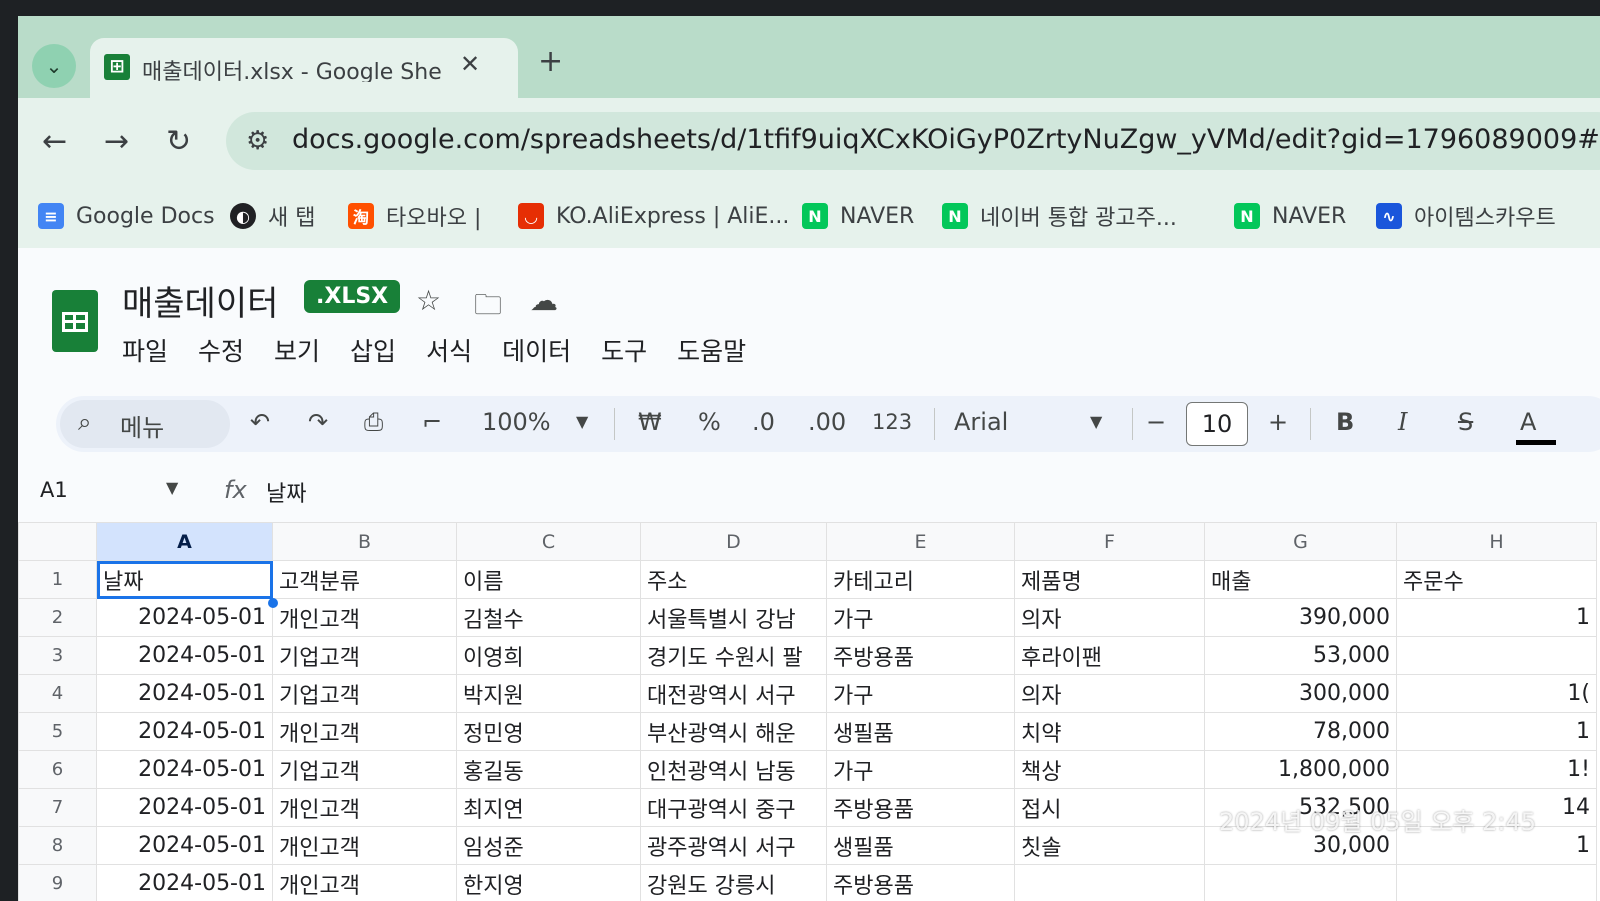 The height and width of the screenshot is (901, 1600). I want to click on chevron-down-icon: ▼, so click(1096, 421).